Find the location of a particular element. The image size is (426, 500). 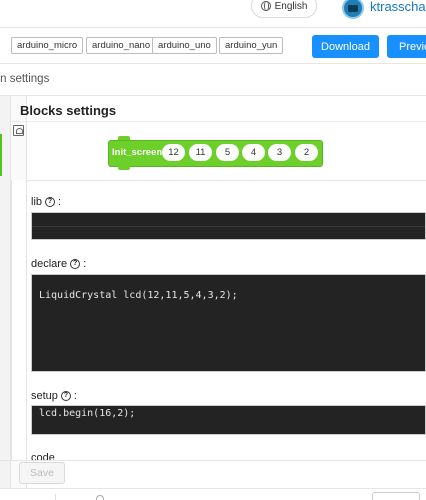

code-label-text: code is located at coordinates (43, 456).